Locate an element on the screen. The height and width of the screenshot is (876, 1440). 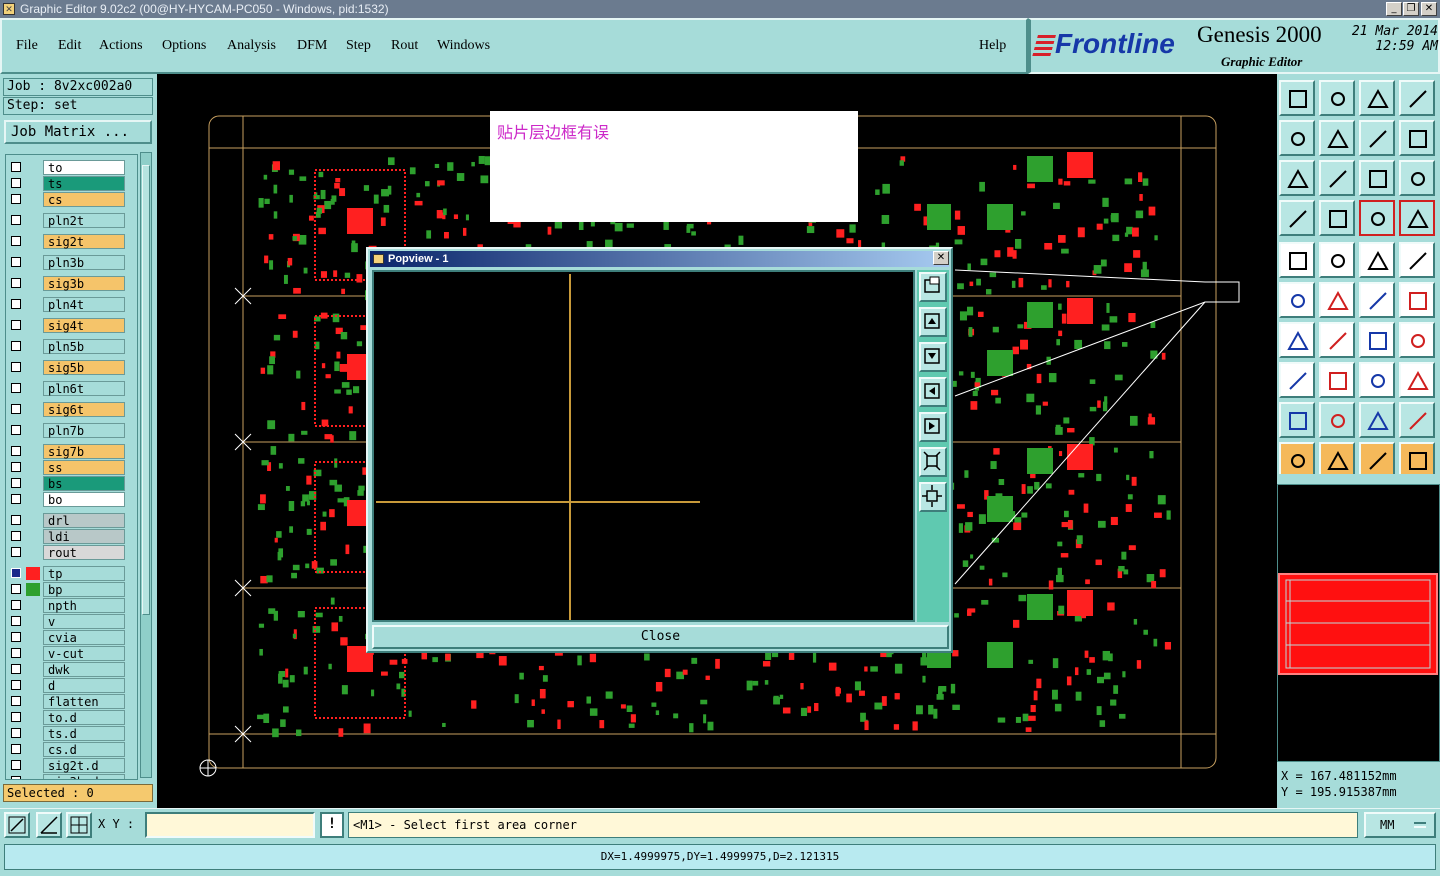
minimize-button: _ is located at coordinates (1394, 9).